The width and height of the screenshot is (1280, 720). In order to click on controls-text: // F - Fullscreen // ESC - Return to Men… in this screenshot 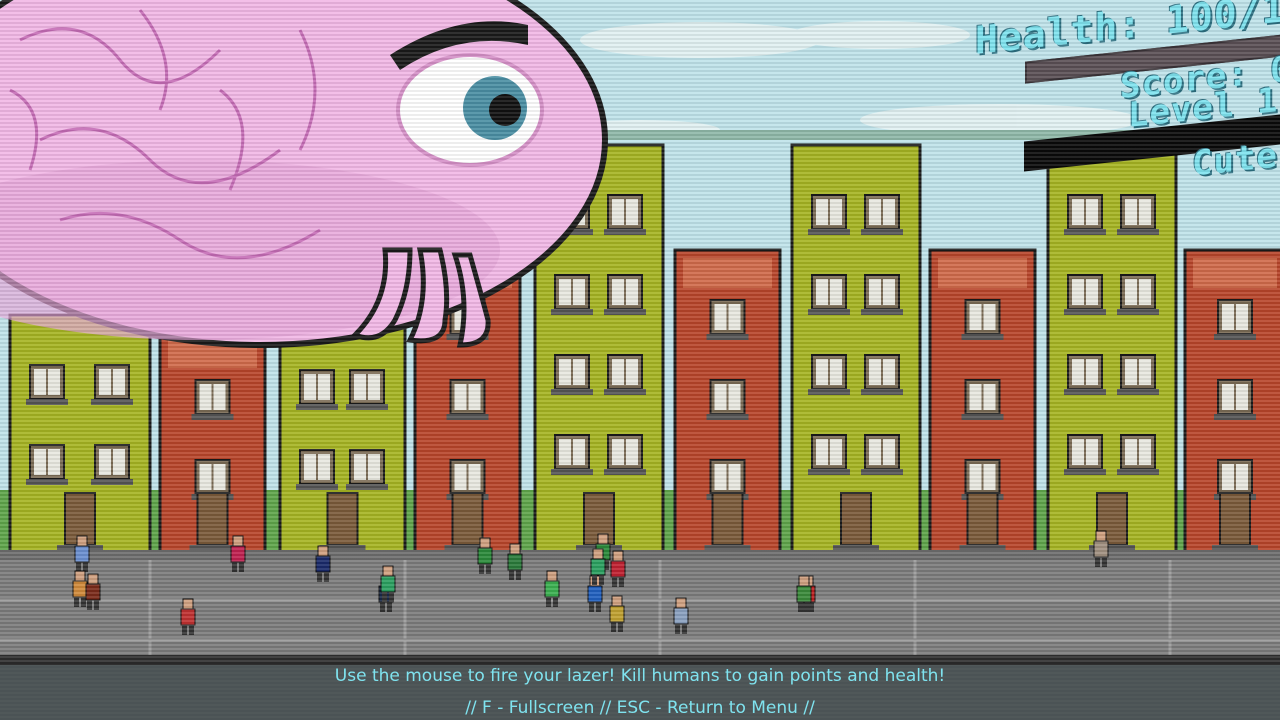, I will do `click(640, 708)`.